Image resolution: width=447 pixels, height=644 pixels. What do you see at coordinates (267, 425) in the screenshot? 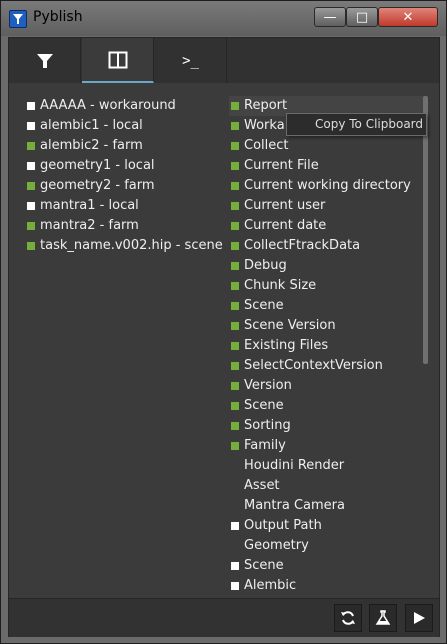
I see `list-item-label: Sorting` at bounding box center [267, 425].